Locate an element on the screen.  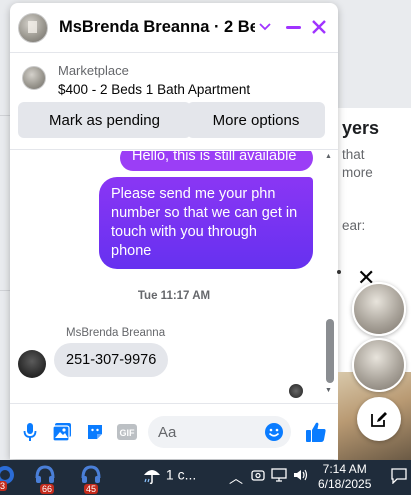
compose-icon is located at coordinates (379, 419).